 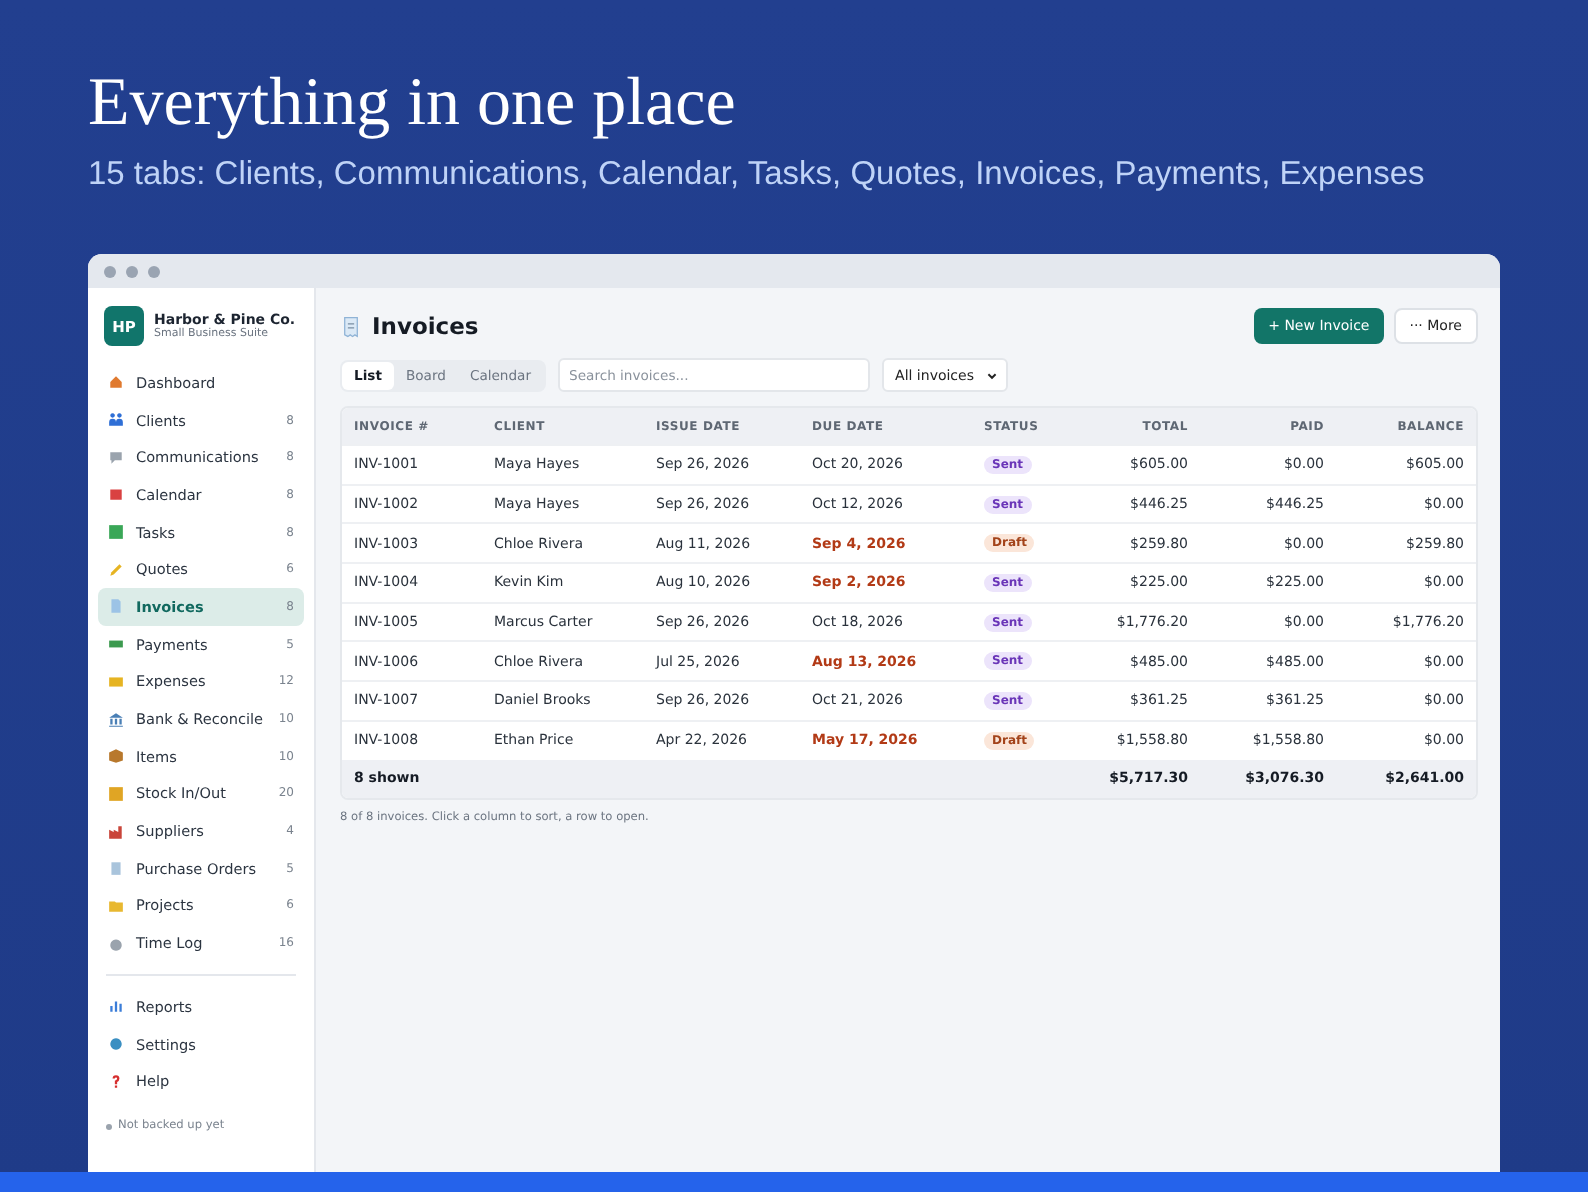 What do you see at coordinates (425, 326) in the screenshot?
I see `page-title: Invoices` at bounding box center [425, 326].